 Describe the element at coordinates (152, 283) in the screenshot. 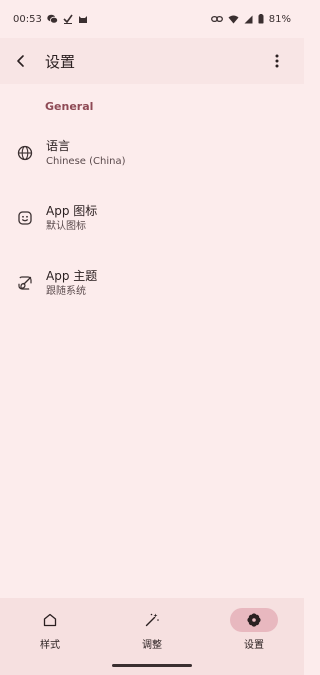

I see `setting-app-theme: App 主题 跟随系统` at that location.